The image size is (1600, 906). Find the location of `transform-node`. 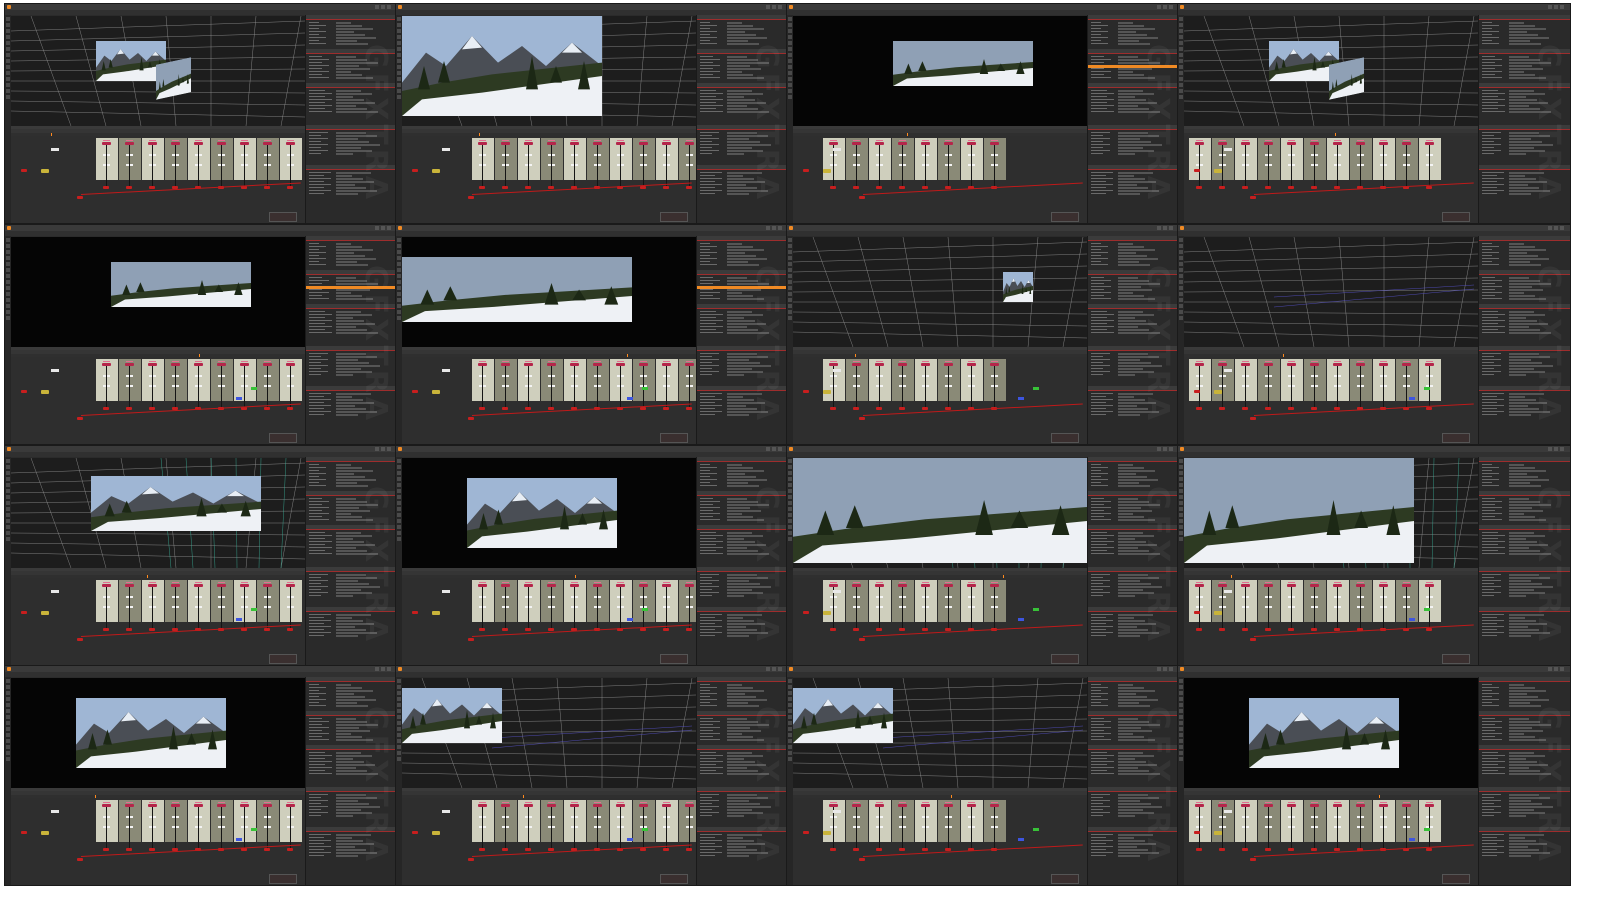

transform-node is located at coordinates (1036, 388).